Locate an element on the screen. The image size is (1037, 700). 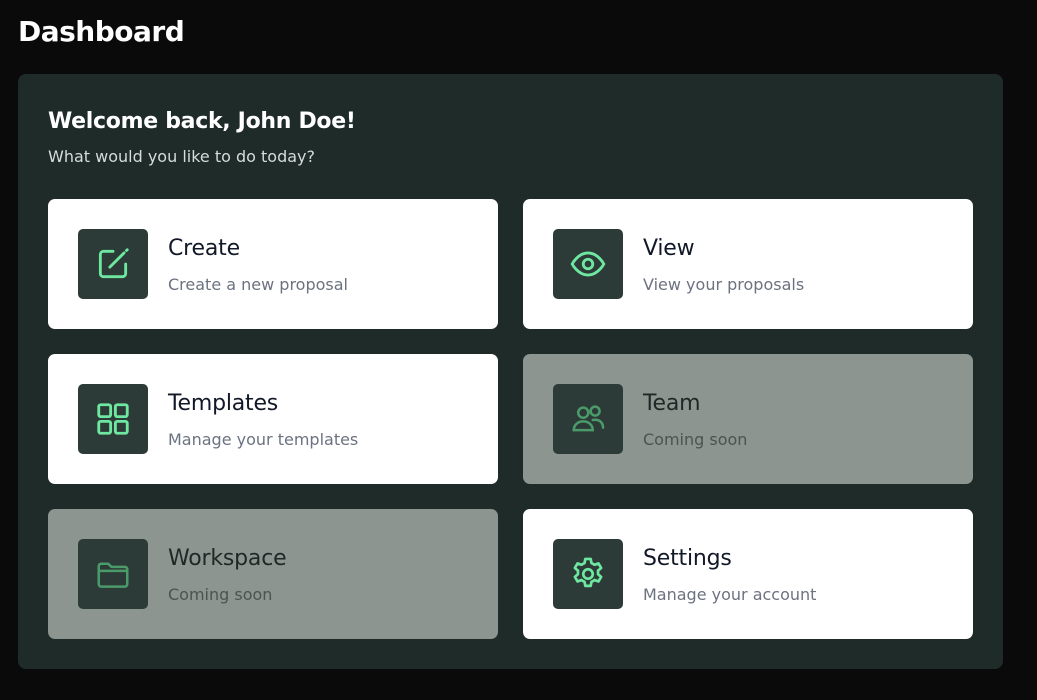
eye-icon is located at coordinates (588, 264).